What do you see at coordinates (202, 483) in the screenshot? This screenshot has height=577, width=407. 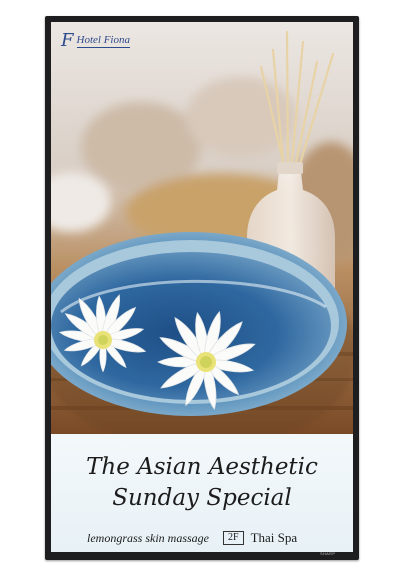 I see `headline: The Asian Aesthetic Sunday Special` at bounding box center [202, 483].